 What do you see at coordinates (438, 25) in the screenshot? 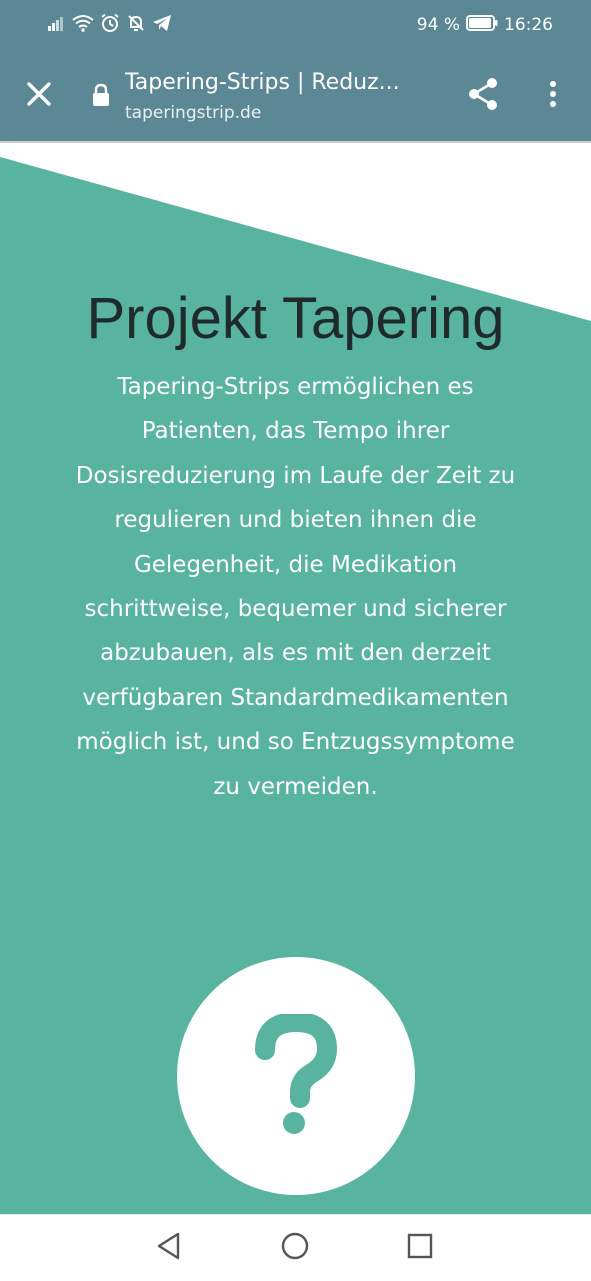
I see `battery-percent: 94 %` at bounding box center [438, 25].